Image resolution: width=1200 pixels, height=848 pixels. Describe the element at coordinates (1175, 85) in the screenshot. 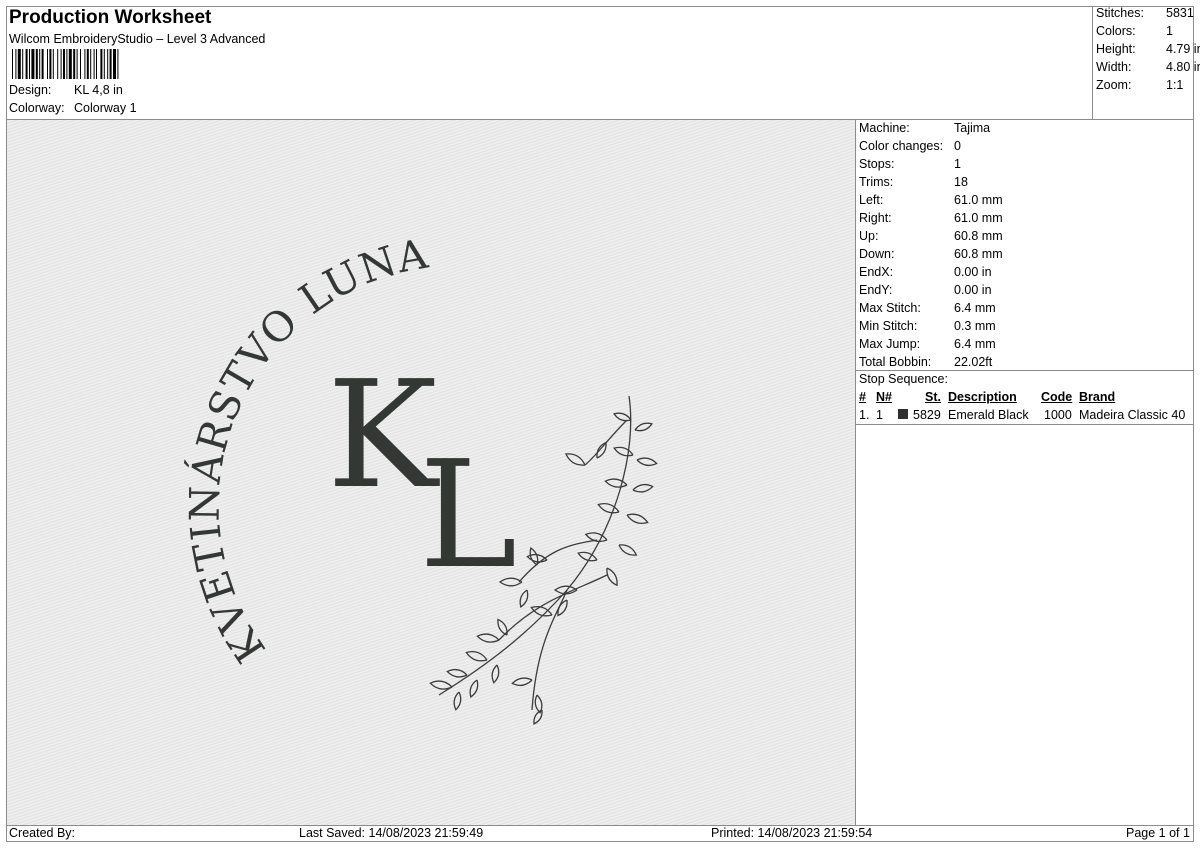

I see `summary-value: 1:1` at that location.